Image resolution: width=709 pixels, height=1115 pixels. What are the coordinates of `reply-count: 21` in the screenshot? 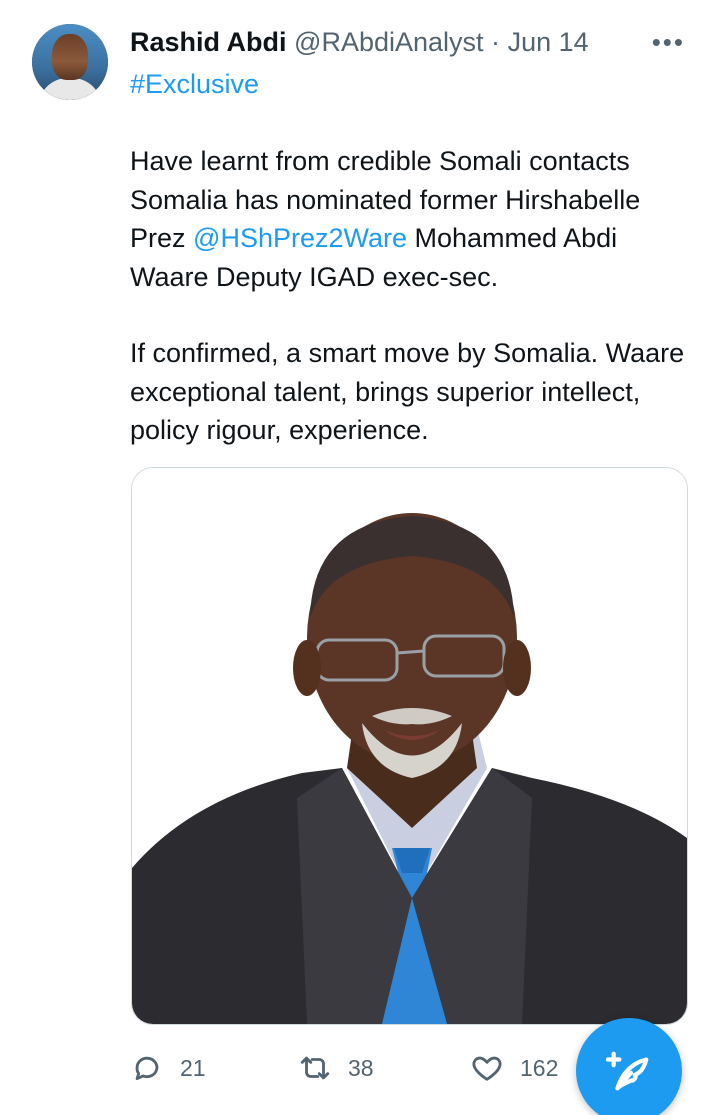 It's located at (193, 1067).